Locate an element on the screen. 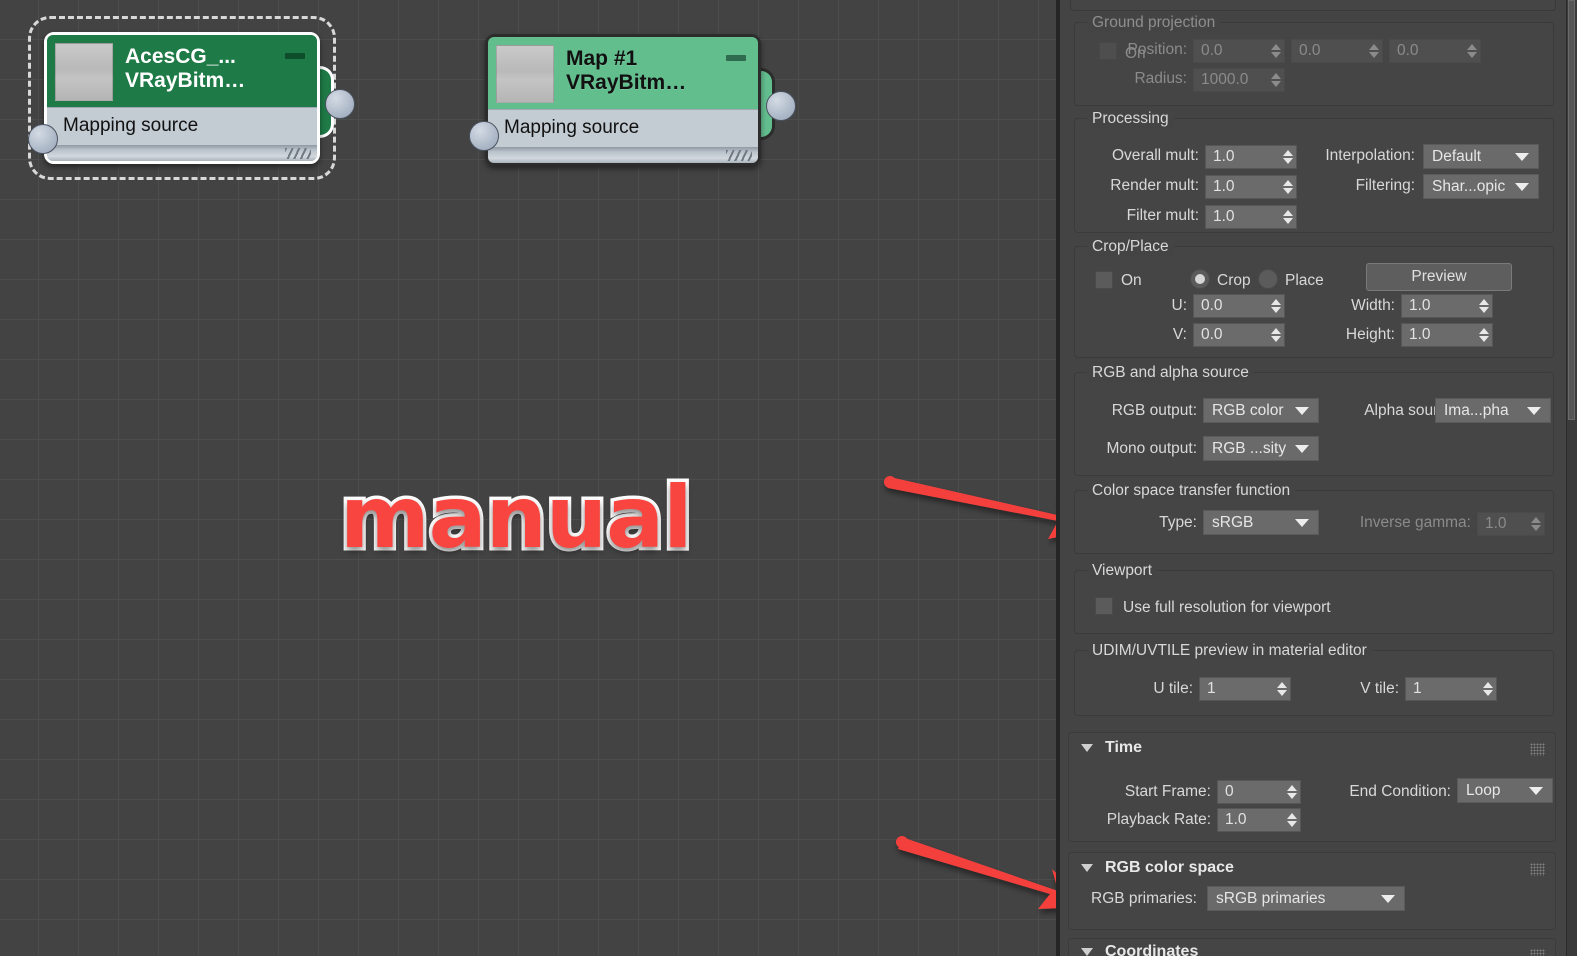 The image size is (1577, 956). manual-annotation-text: manual is located at coordinates (517, 518).